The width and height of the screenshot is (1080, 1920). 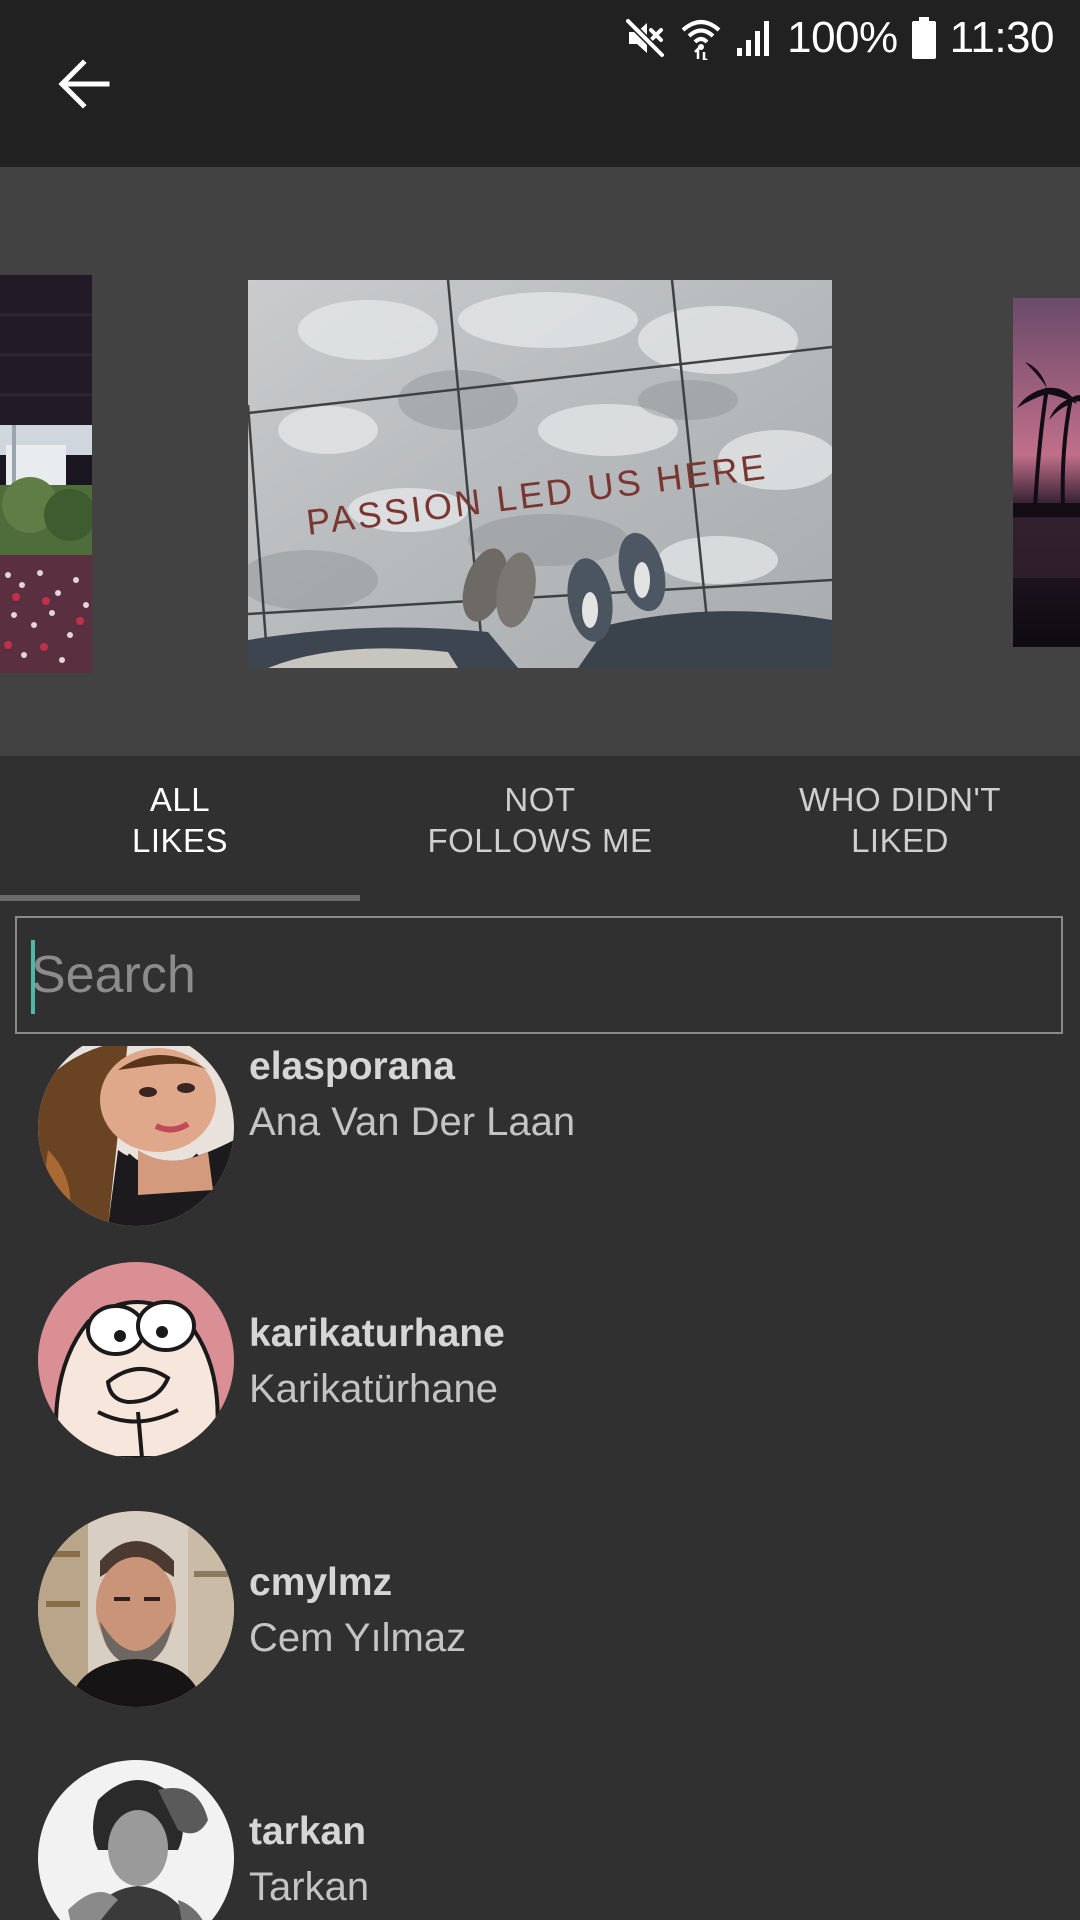 I want to click on signal-icon, so click(x=754, y=38).